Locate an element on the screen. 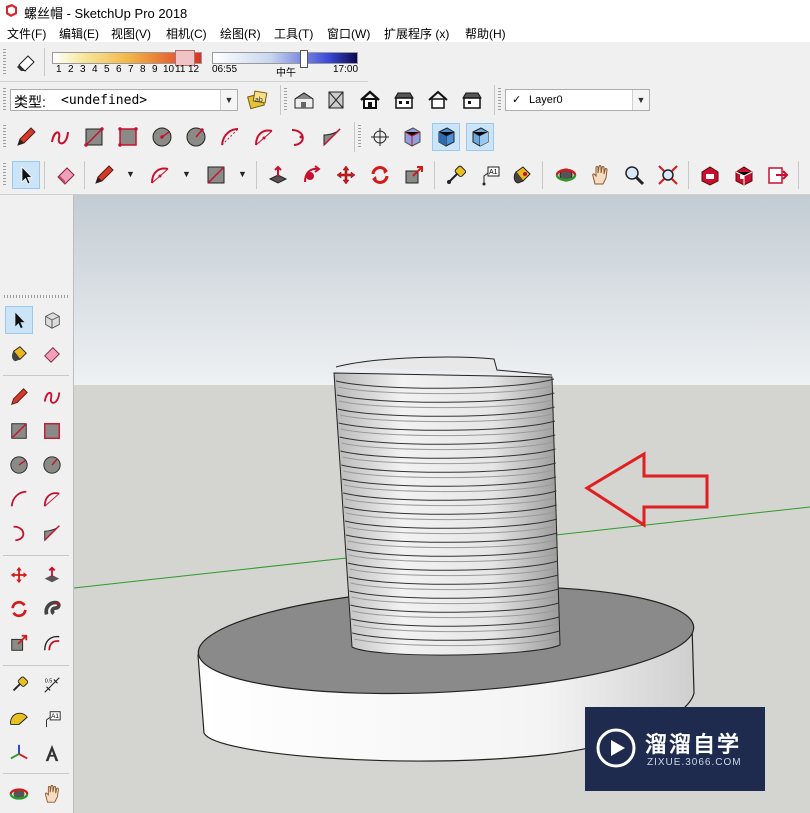 The image size is (810, 813). zoom-extents-icon is located at coordinates (668, 175).